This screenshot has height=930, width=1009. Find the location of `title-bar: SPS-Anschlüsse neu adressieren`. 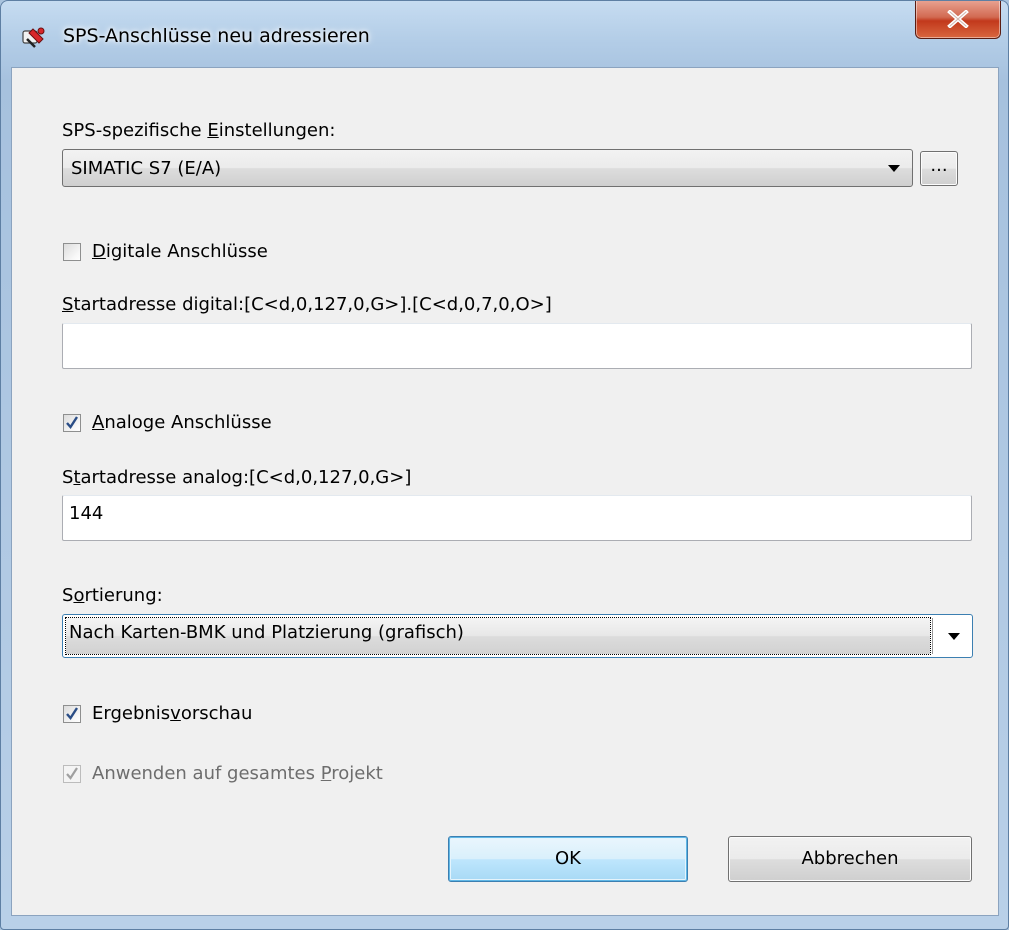

title-bar: SPS-Anschlüsse neu adressieren is located at coordinates (504, 34).